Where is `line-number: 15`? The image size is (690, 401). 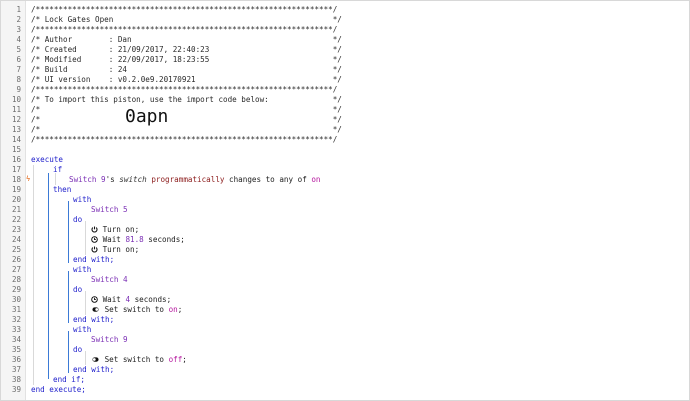
line-number: 15 is located at coordinates (16, 149).